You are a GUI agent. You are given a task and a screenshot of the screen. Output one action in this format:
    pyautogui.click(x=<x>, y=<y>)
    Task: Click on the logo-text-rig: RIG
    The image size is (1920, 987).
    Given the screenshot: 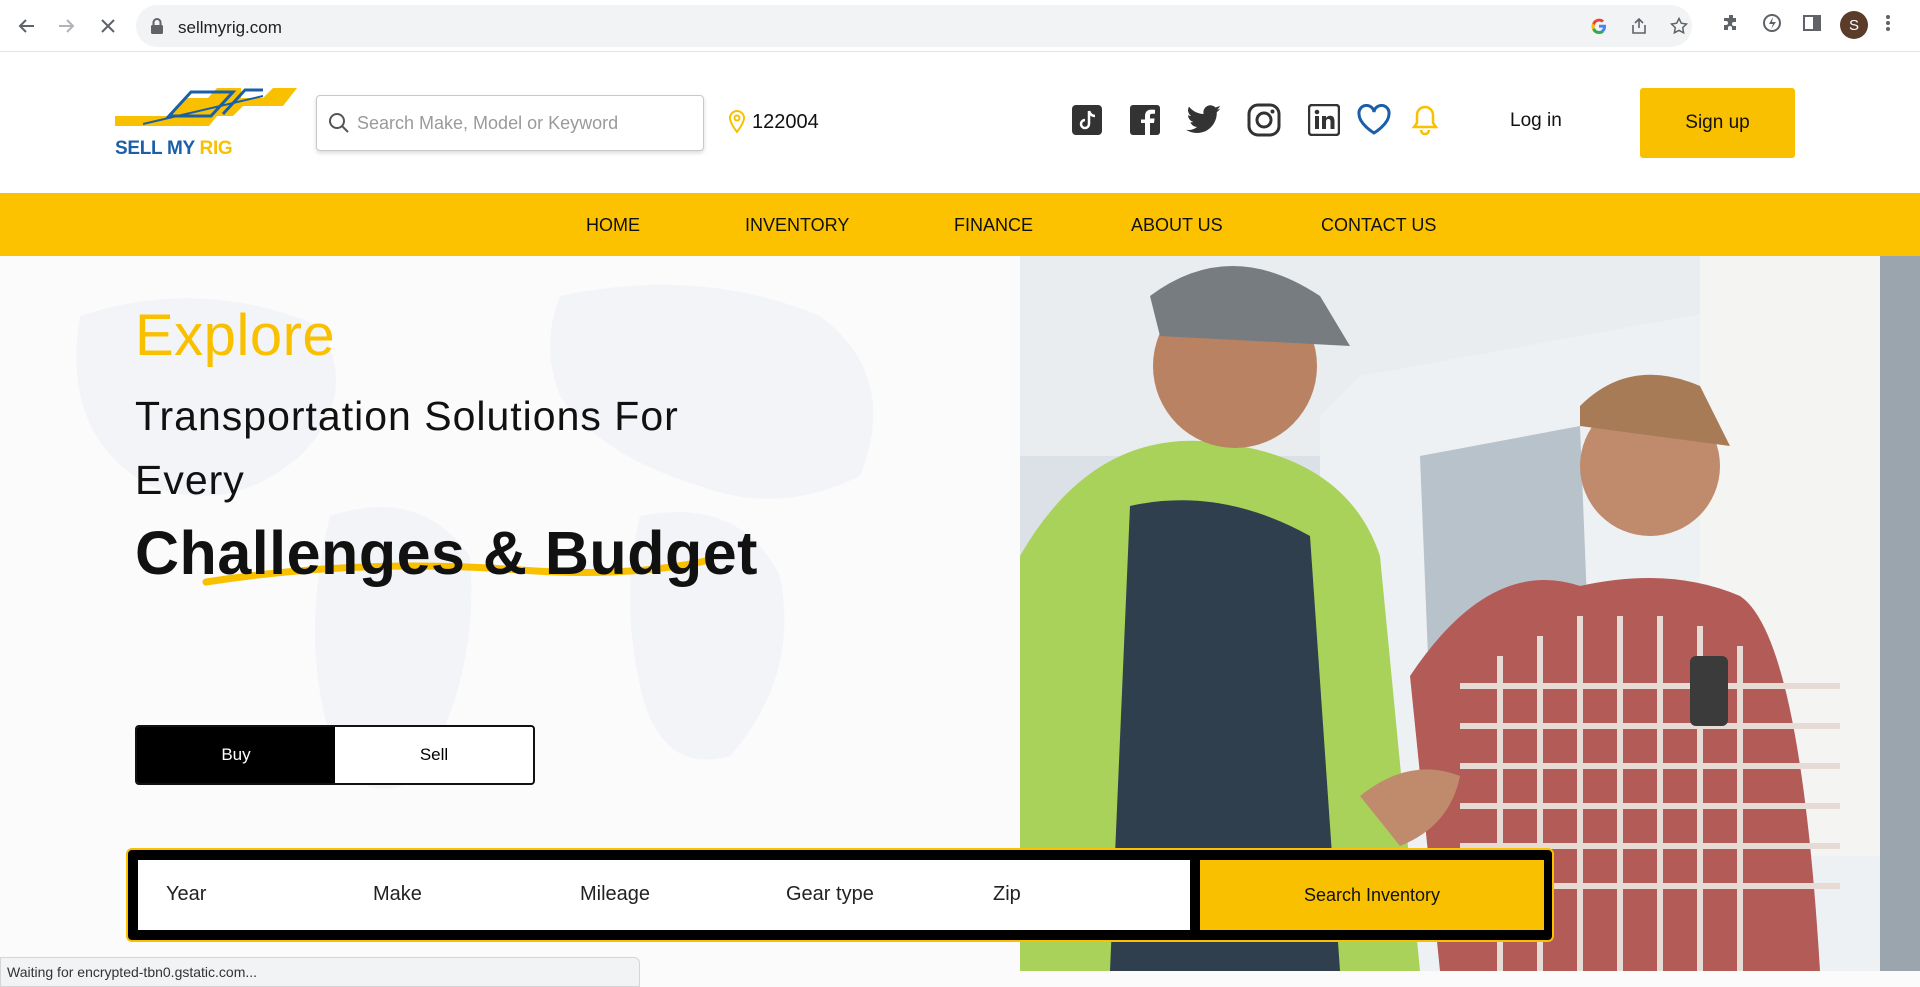 What is the action you would take?
    pyautogui.click(x=216, y=148)
    